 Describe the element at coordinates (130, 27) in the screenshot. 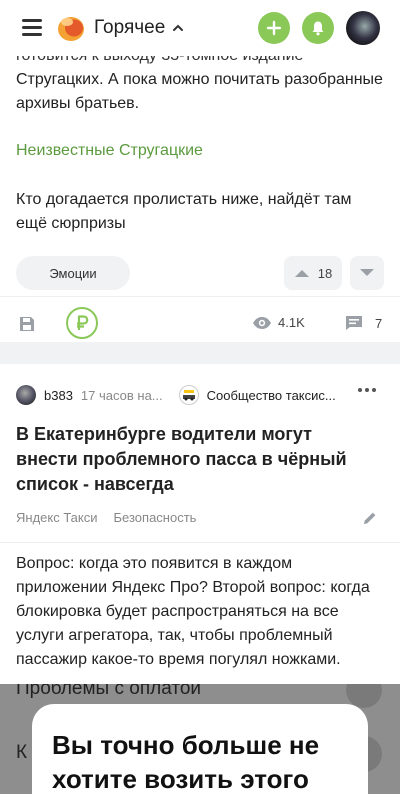

I see `feed-title: Горячее` at that location.